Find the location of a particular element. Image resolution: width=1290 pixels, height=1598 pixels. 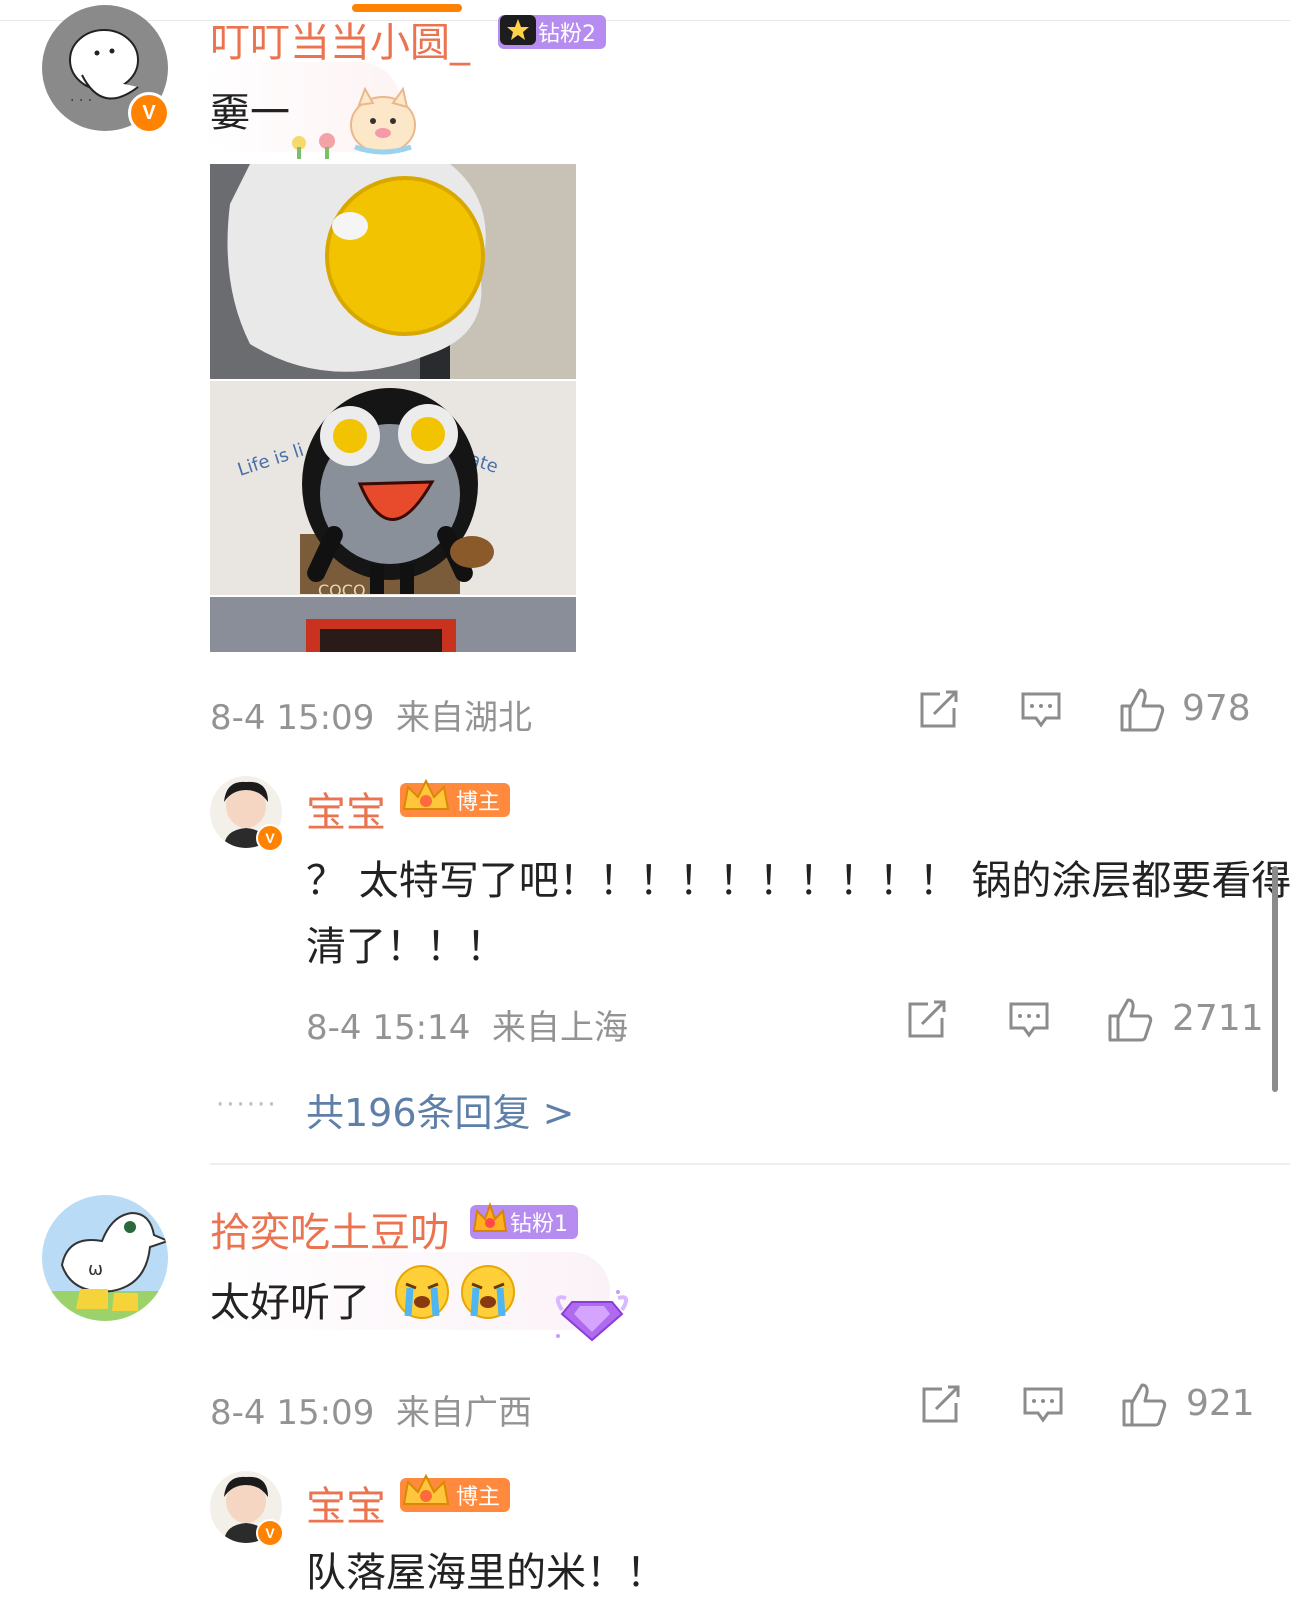

top-divider is located at coordinates (645, 20).